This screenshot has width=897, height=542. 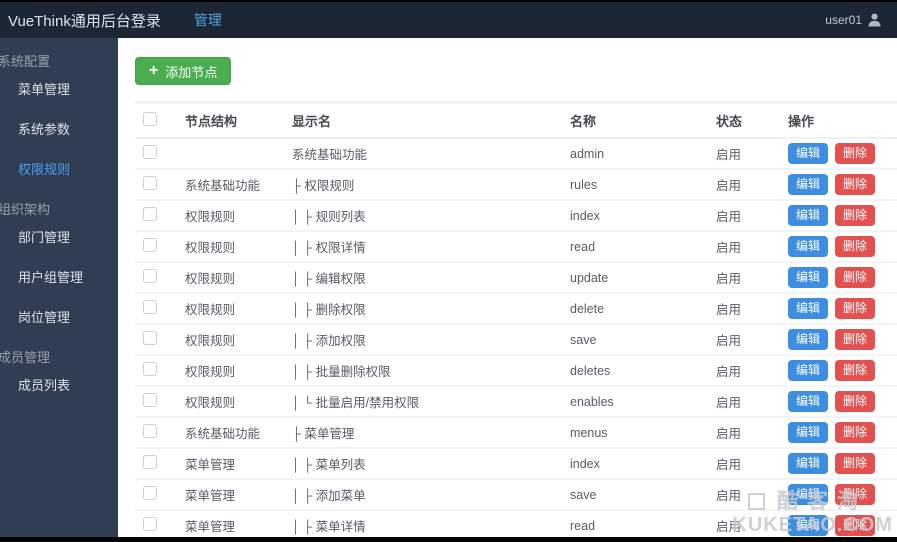 What do you see at coordinates (84, 21) in the screenshot?
I see `app-title: VueThink通用后台登录` at bounding box center [84, 21].